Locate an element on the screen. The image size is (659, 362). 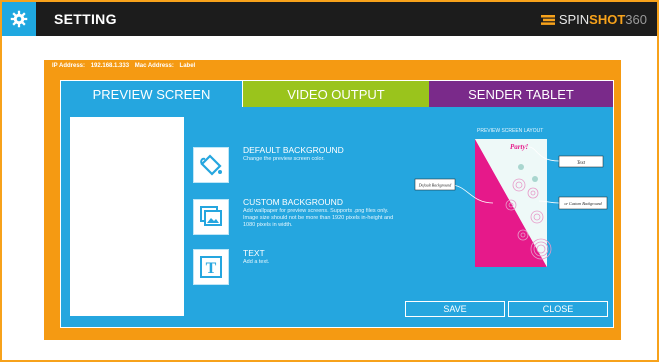
tab-preview-screen: PREVIEW SCREEN is located at coordinates (152, 94).